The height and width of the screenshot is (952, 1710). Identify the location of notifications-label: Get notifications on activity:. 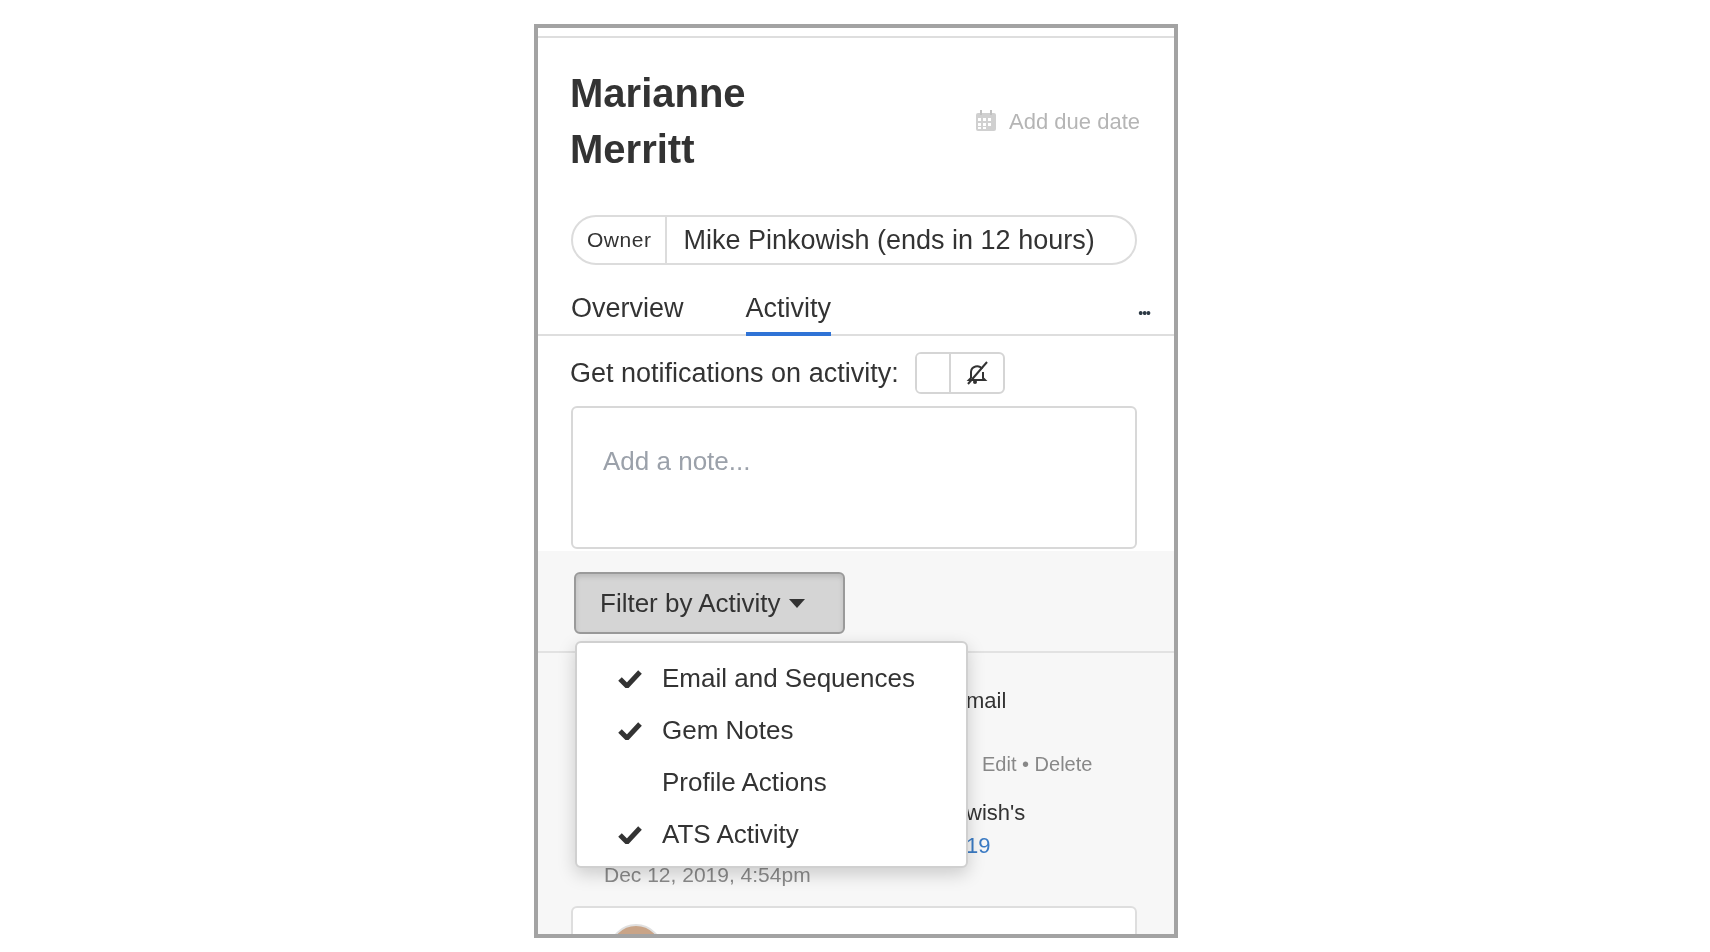
(734, 373).